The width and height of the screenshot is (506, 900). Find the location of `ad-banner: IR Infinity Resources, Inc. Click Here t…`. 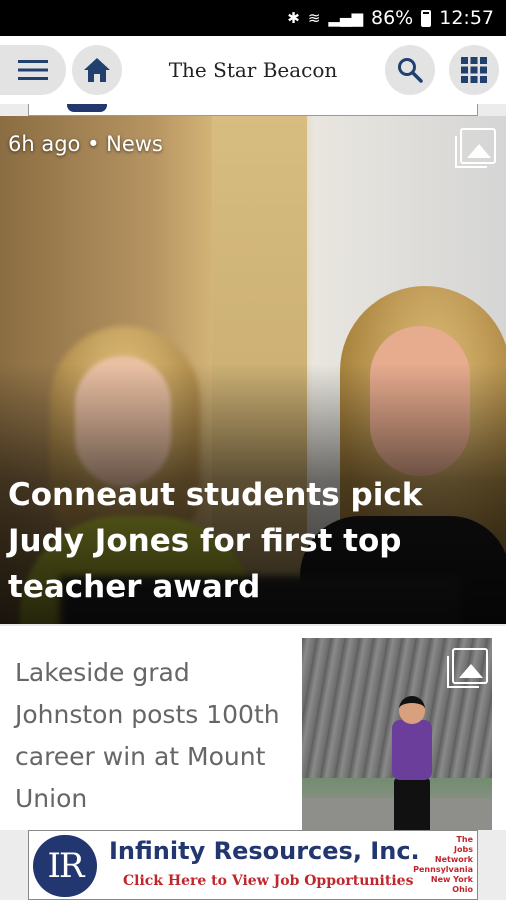

ad-banner: IR Infinity Resources, Inc. Click Here t… is located at coordinates (253, 865).